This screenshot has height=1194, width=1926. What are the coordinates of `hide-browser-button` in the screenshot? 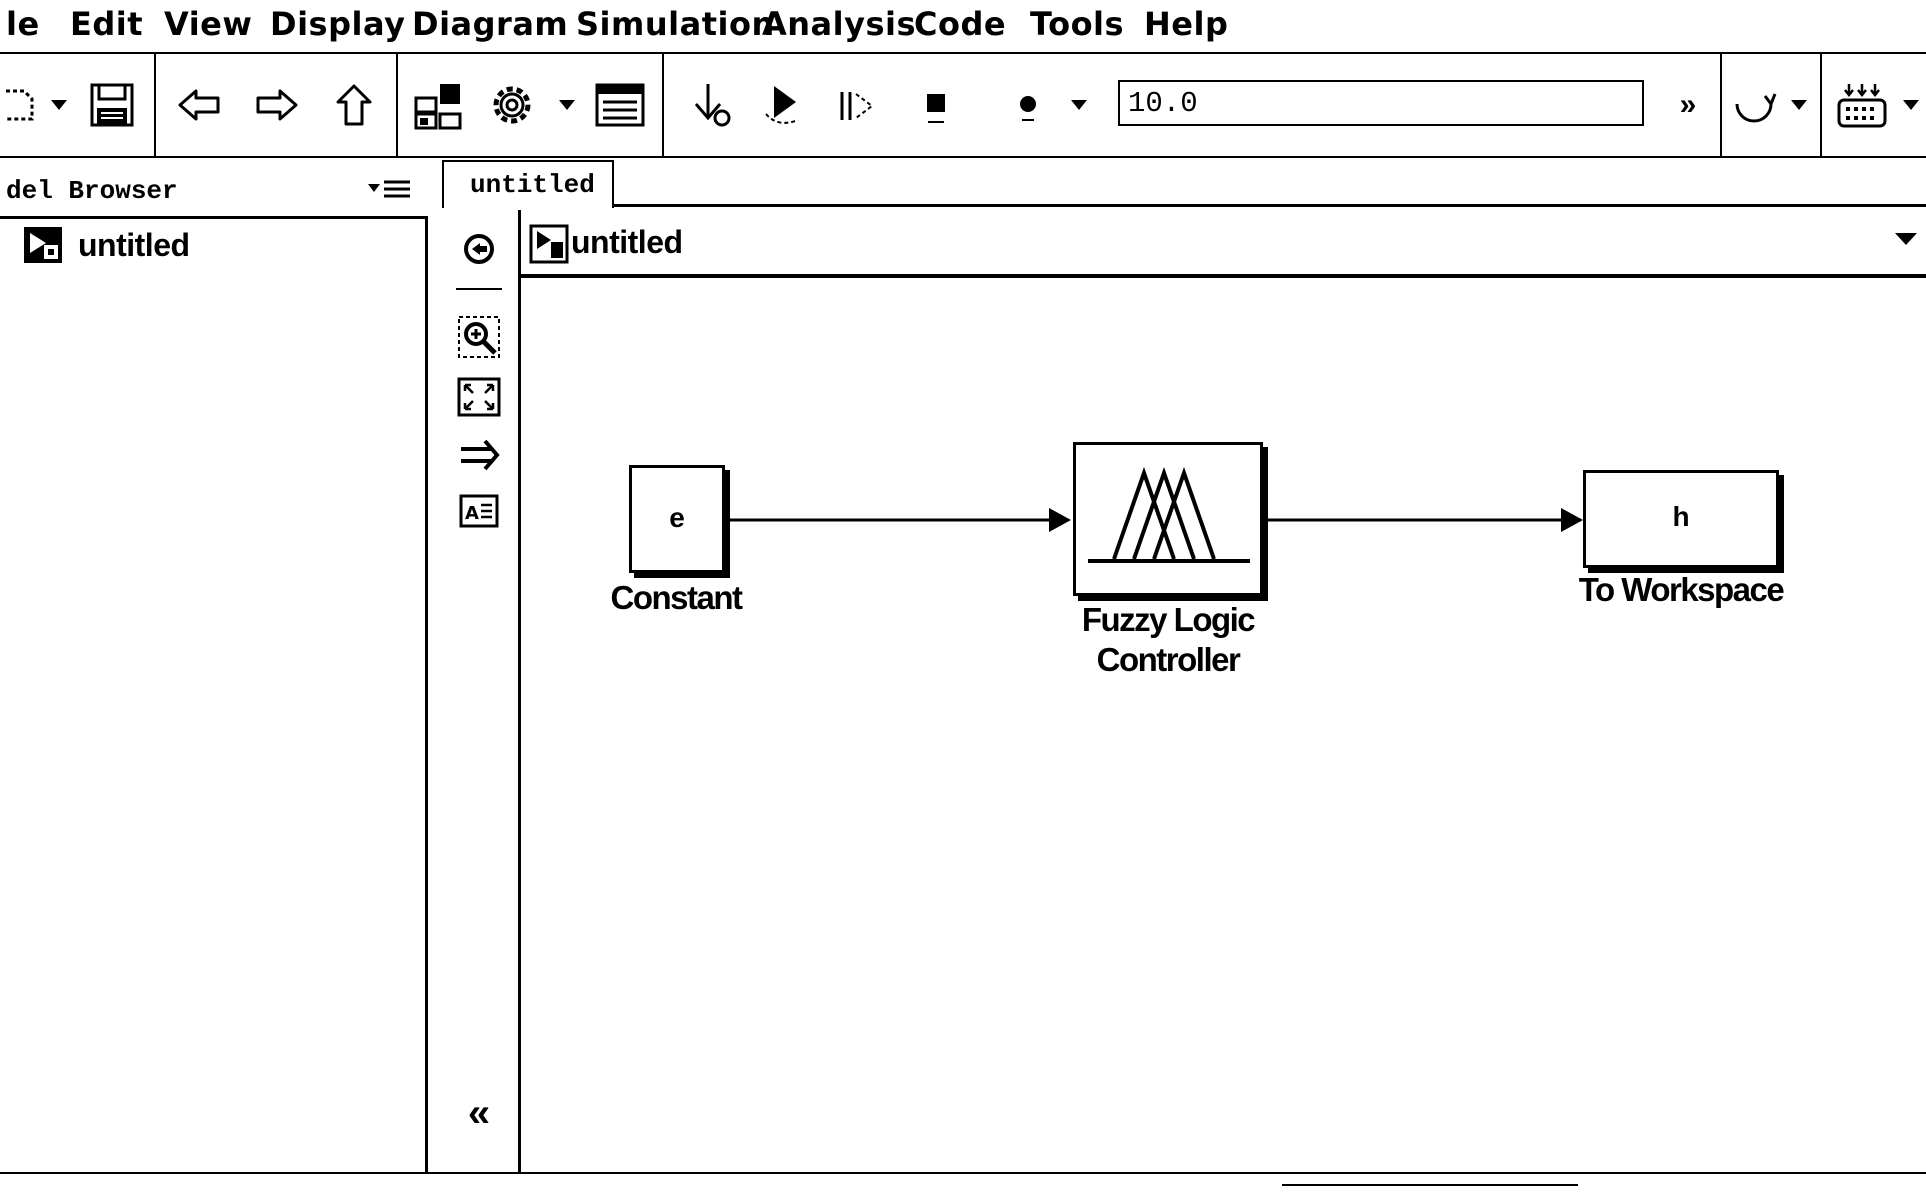 It's located at (479, 249).